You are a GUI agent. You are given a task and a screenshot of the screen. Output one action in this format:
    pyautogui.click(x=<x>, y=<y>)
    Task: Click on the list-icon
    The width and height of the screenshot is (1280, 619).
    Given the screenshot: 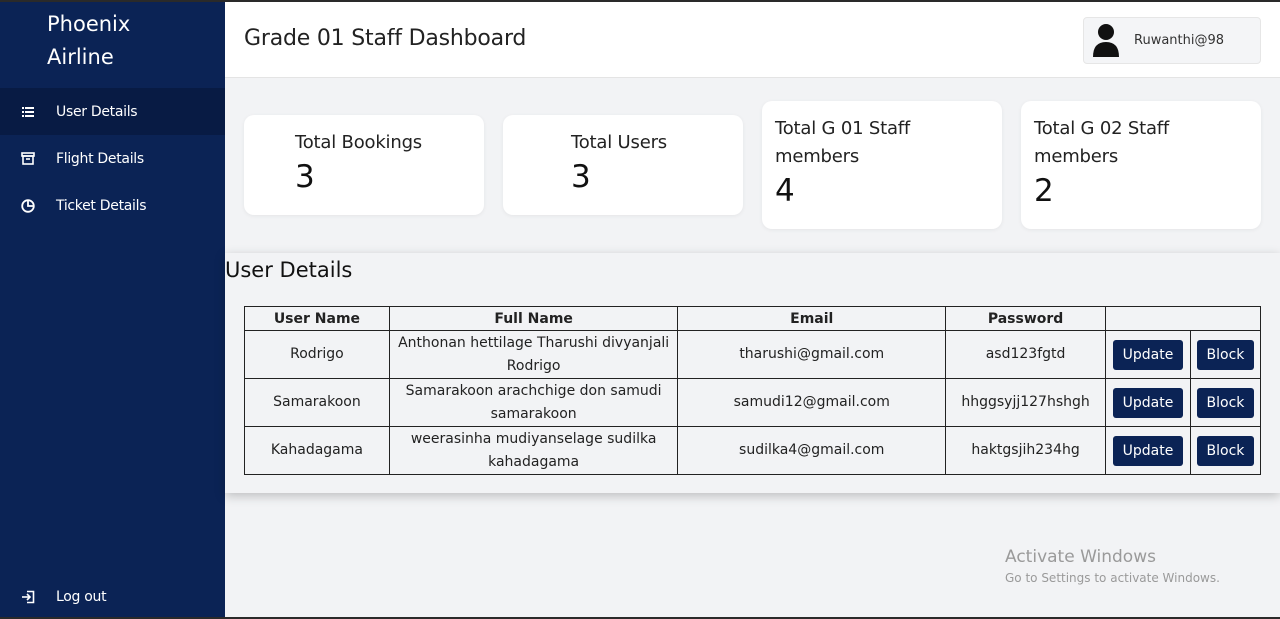 What is the action you would take?
    pyautogui.click(x=28, y=112)
    